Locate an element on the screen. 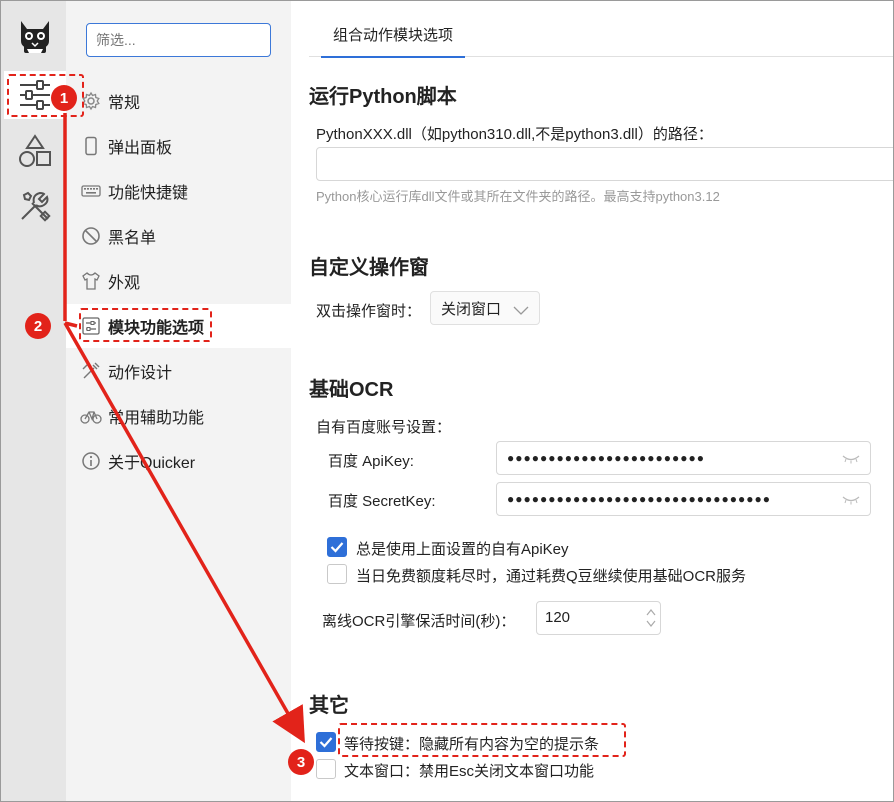  nav-item-general: 常规 is located at coordinates (178, 101).